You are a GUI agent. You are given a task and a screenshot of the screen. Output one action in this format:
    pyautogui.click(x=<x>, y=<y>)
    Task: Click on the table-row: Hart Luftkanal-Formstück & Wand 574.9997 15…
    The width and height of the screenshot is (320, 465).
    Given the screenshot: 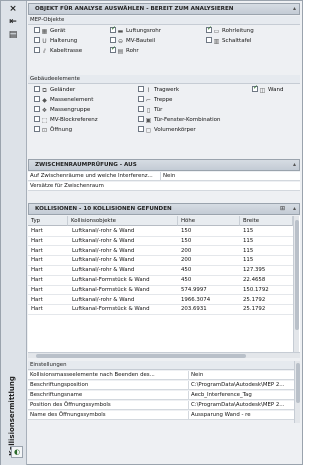 What is the action you would take?
    pyautogui.click(x=160, y=291)
    